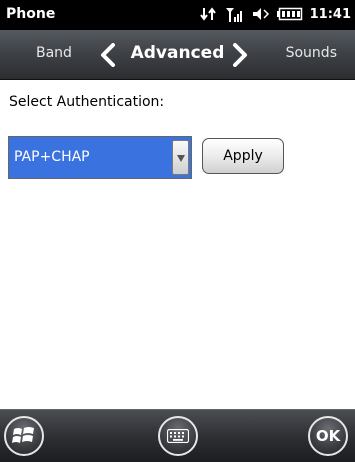 This screenshot has height=462, width=355. What do you see at coordinates (261, 14) in the screenshot?
I see `speaker-icon` at bounding box center [261, 14].